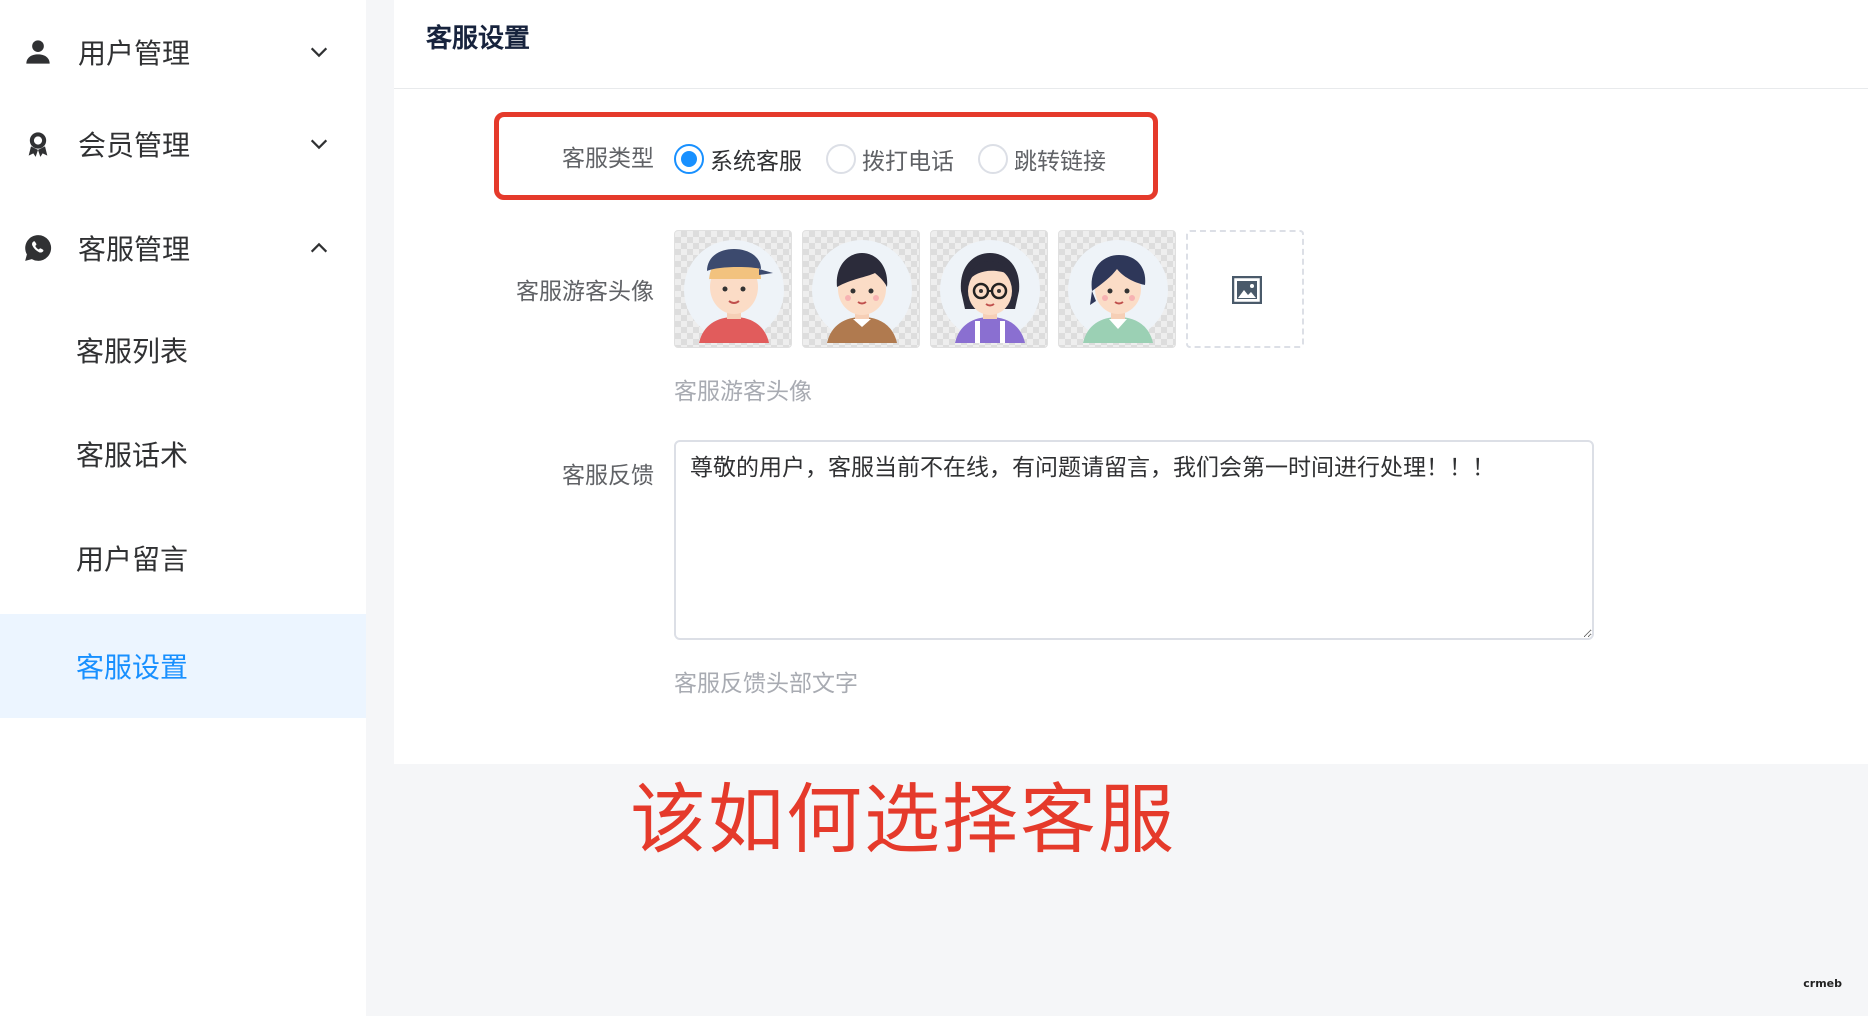  I want to click on image-upload-icon, so click(1247, 290).